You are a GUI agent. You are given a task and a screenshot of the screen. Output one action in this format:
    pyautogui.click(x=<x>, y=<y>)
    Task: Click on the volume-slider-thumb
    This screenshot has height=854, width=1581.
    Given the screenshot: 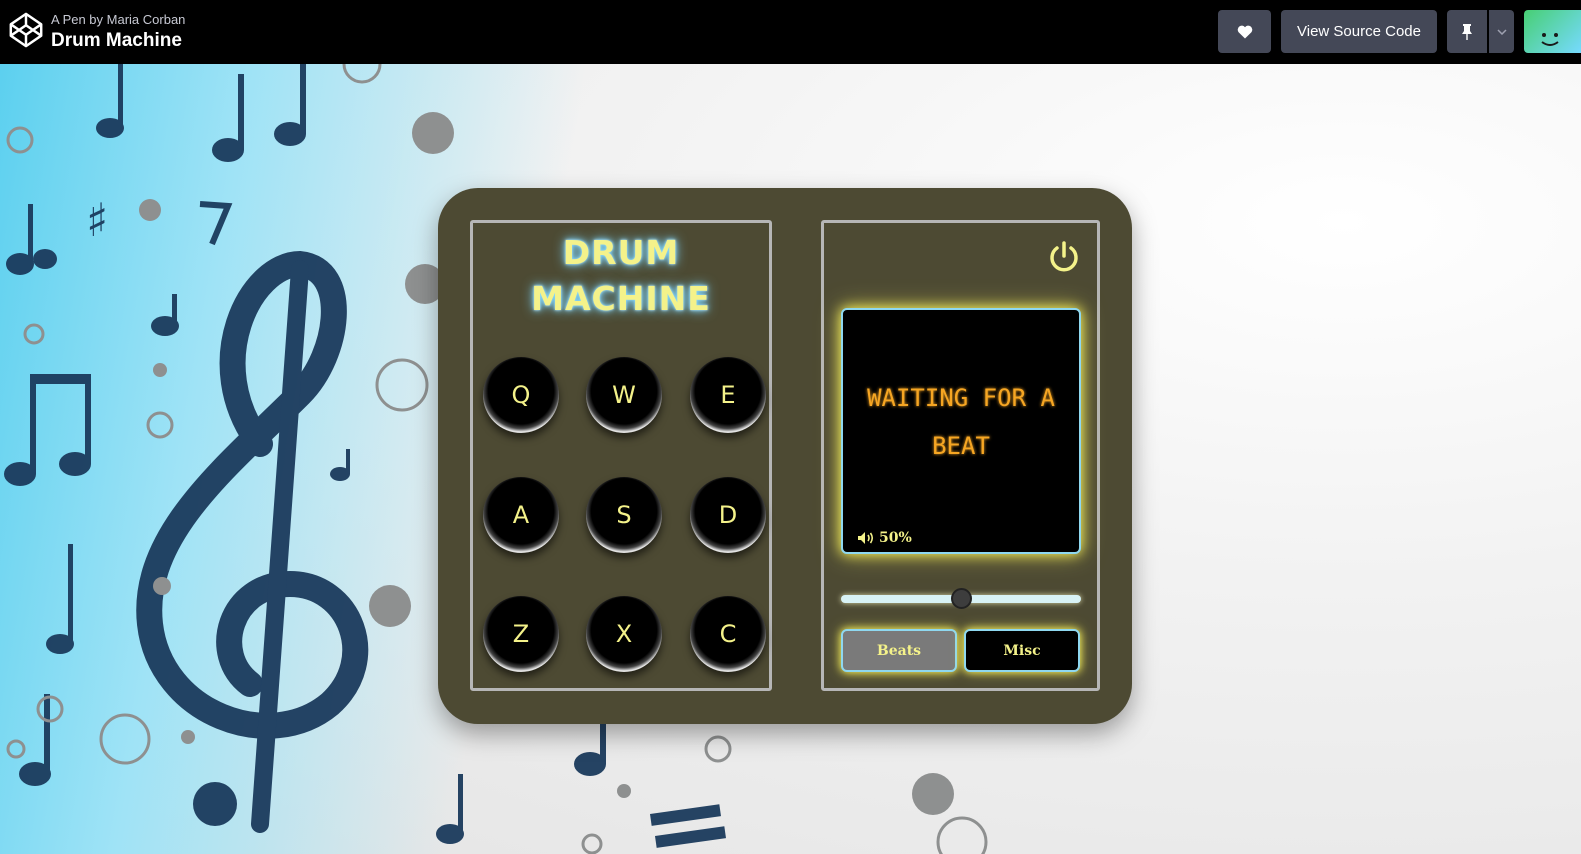 What is the action you would take?
    pyautogui.click(x=961, y=598)
    